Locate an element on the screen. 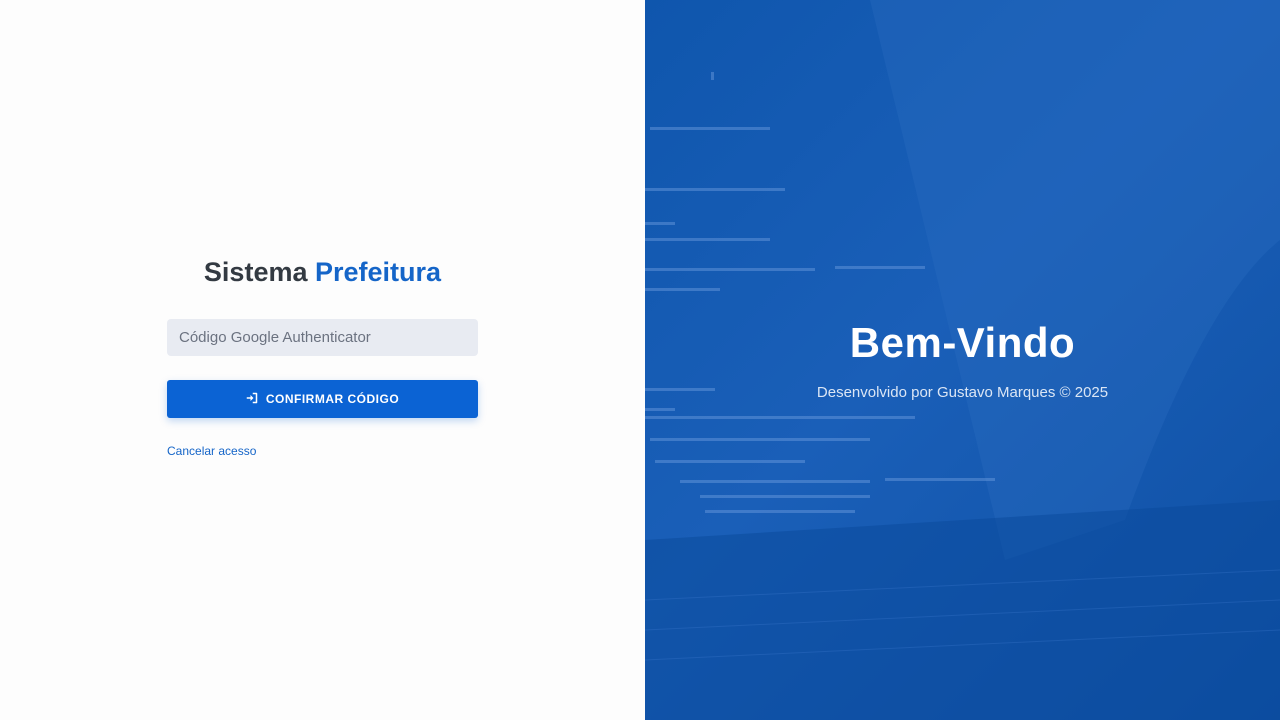 The height and width of the screenshot is (720, 1280). cancel-access-link: Cancelar acesso is located at coordinates (211, 451).